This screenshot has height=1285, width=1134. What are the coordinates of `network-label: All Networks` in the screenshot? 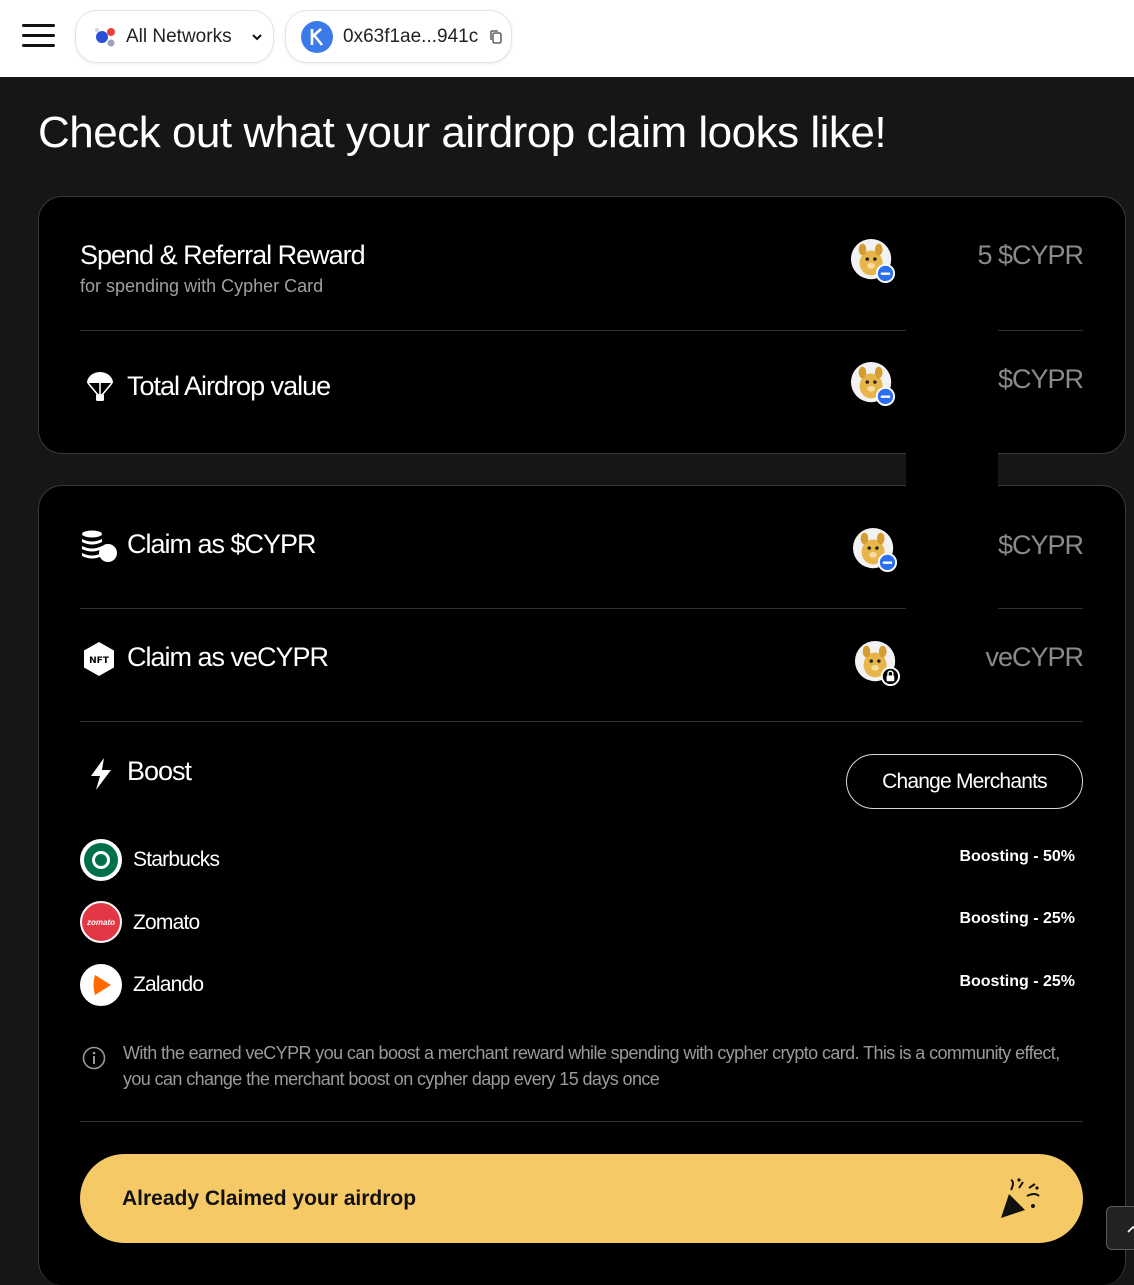 It's located at (179, 36).